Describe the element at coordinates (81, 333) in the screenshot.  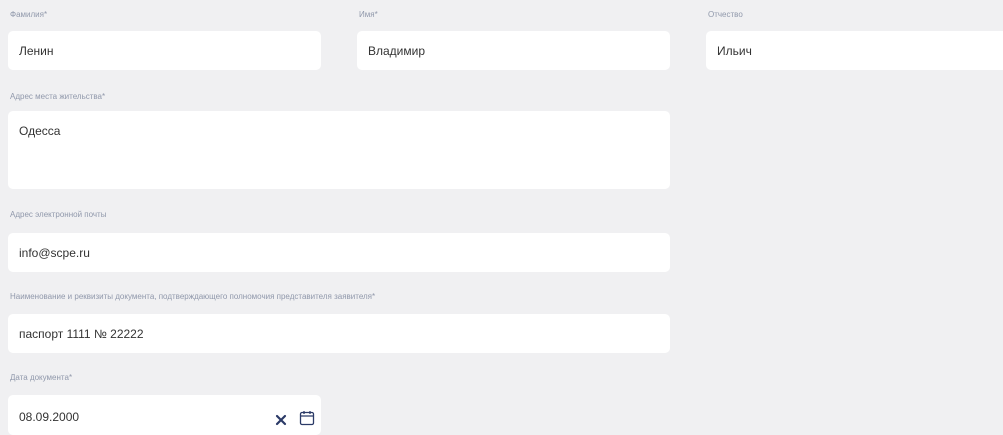
I see `document-value: паспорт 1111 № 22222` at that location.